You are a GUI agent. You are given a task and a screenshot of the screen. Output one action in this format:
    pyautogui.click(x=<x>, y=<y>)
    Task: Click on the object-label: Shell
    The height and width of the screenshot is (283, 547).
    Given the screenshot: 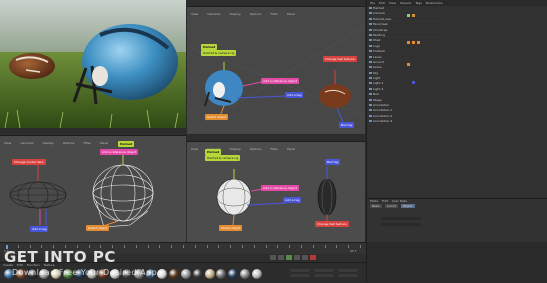 What is the action you would take?
    pyautogui.click(x=377, y=40)
    